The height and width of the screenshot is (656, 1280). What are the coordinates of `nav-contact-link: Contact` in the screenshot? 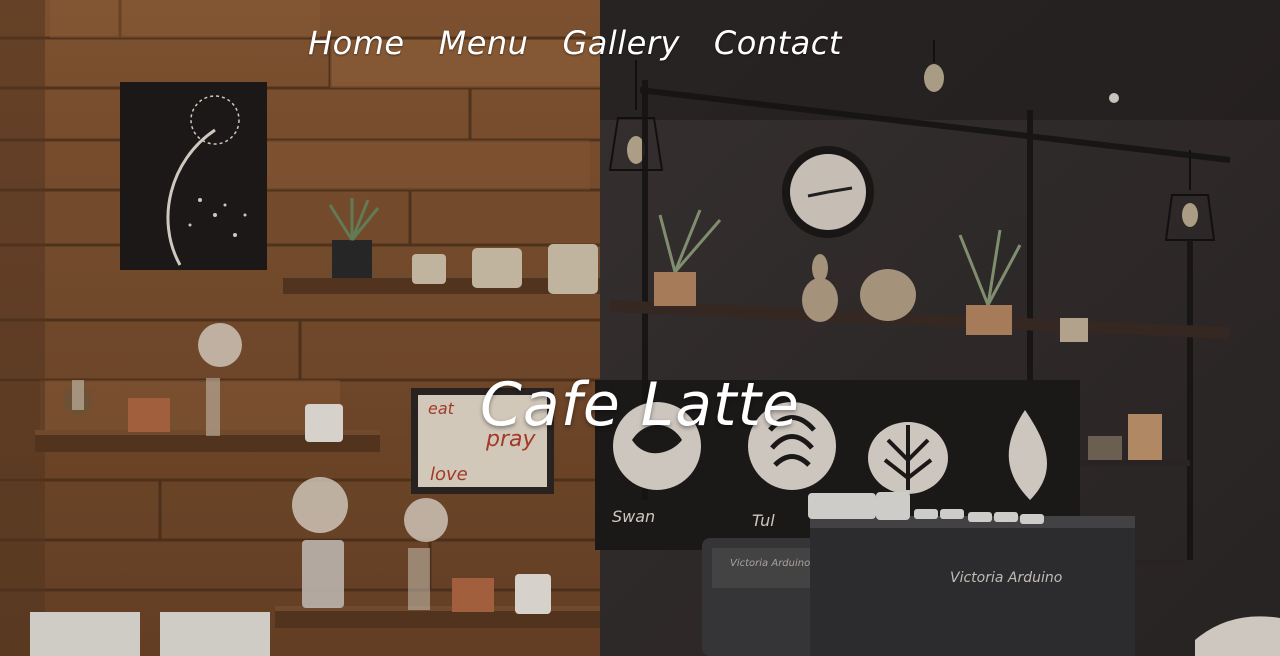 It's located at (778, 43).